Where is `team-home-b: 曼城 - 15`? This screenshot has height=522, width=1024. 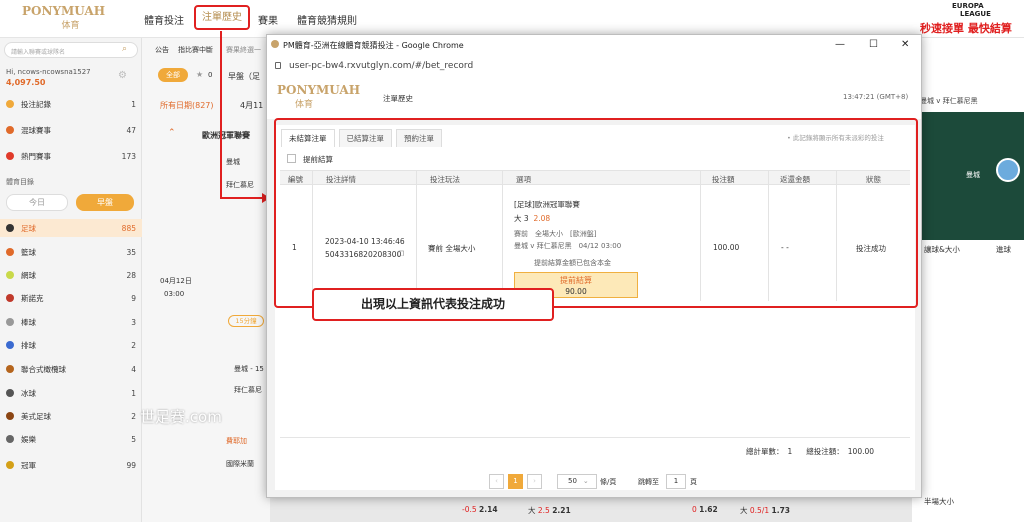
team-home-b: 曼城 - 15 is located at coordinates (249, 369).